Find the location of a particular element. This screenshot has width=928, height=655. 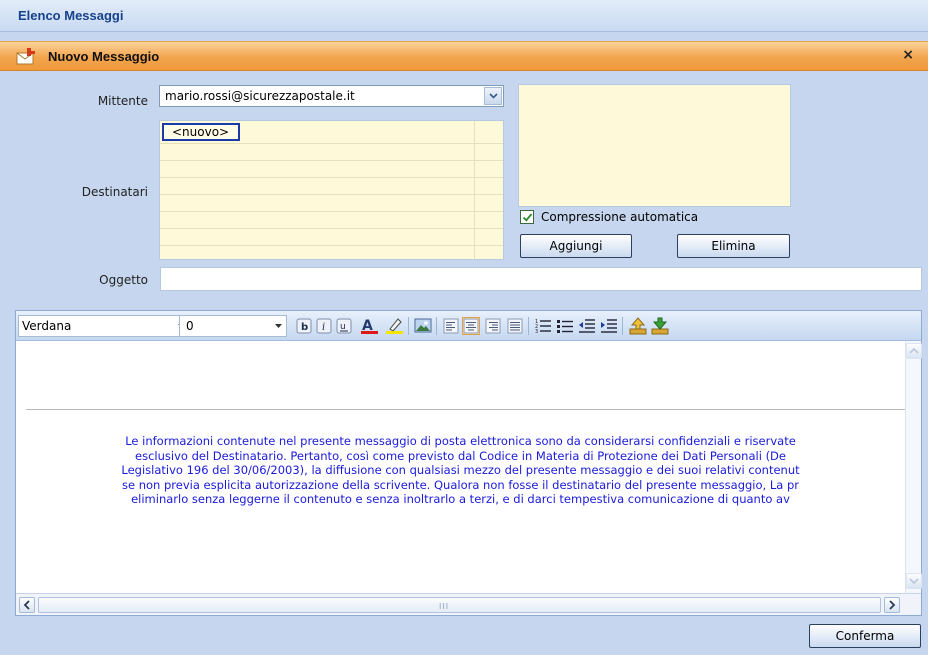

new-mail-icon is located at coordinates (26, 57).